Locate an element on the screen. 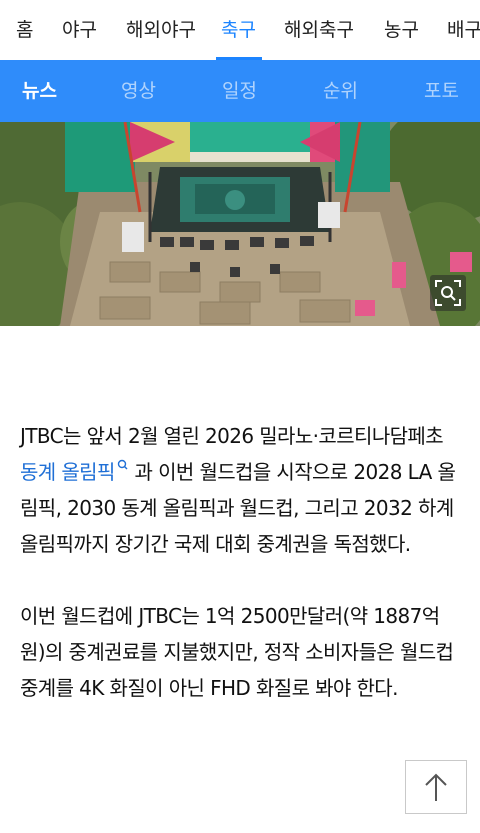  cat-item-volleyball: 배구 is located at coordinates (463, 30).